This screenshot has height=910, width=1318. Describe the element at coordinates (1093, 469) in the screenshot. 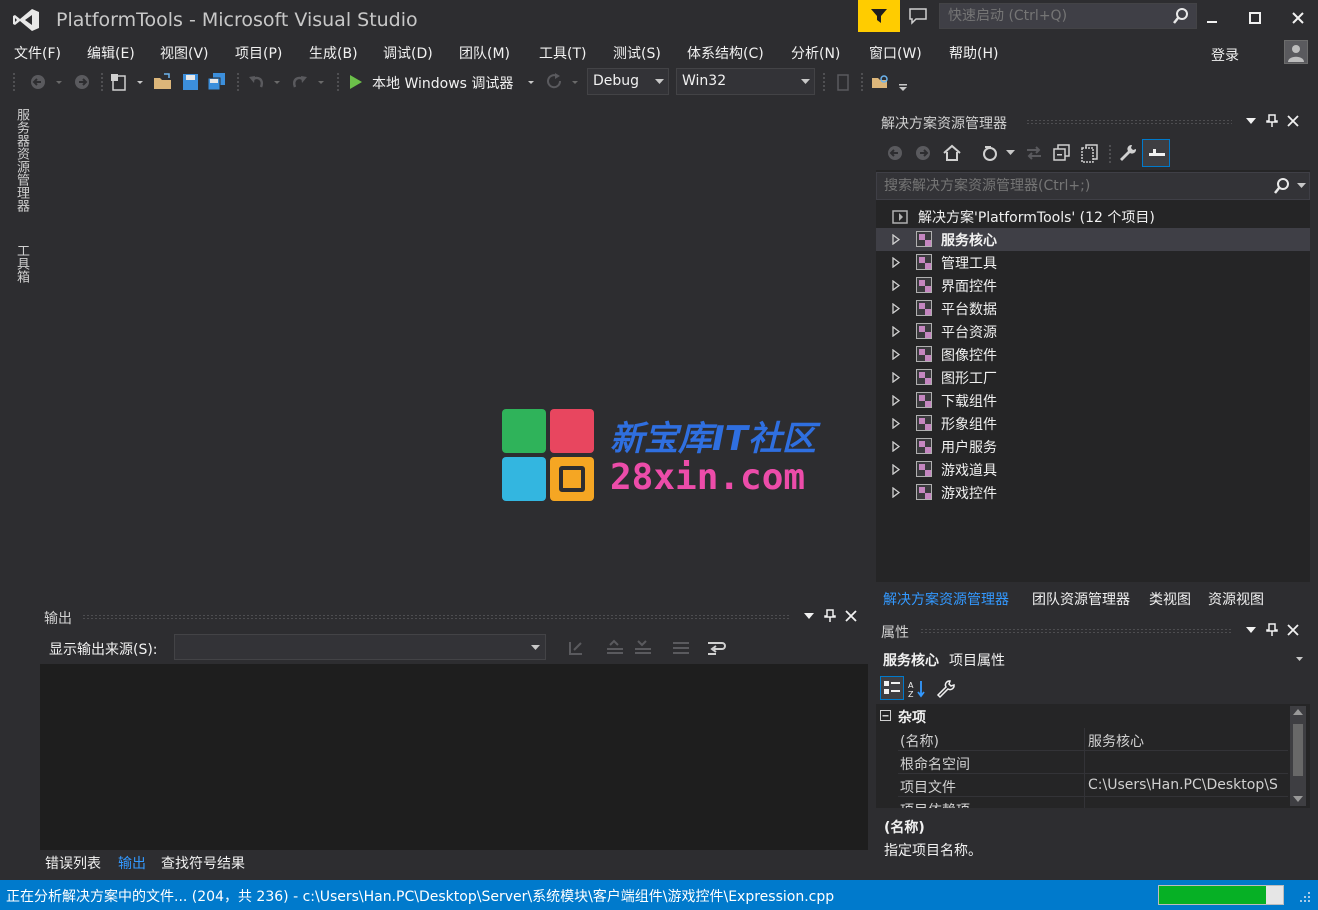

I see `tree-project-node: 游戏道具` at that location.